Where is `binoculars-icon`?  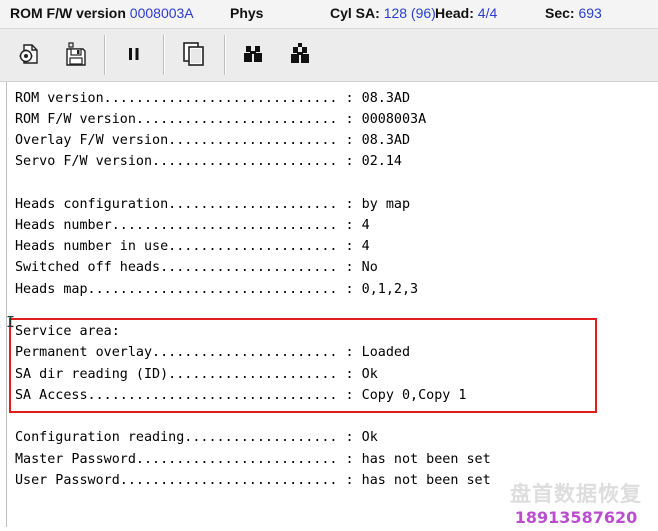
binoculars-icon is located at coordinates (253, 54).